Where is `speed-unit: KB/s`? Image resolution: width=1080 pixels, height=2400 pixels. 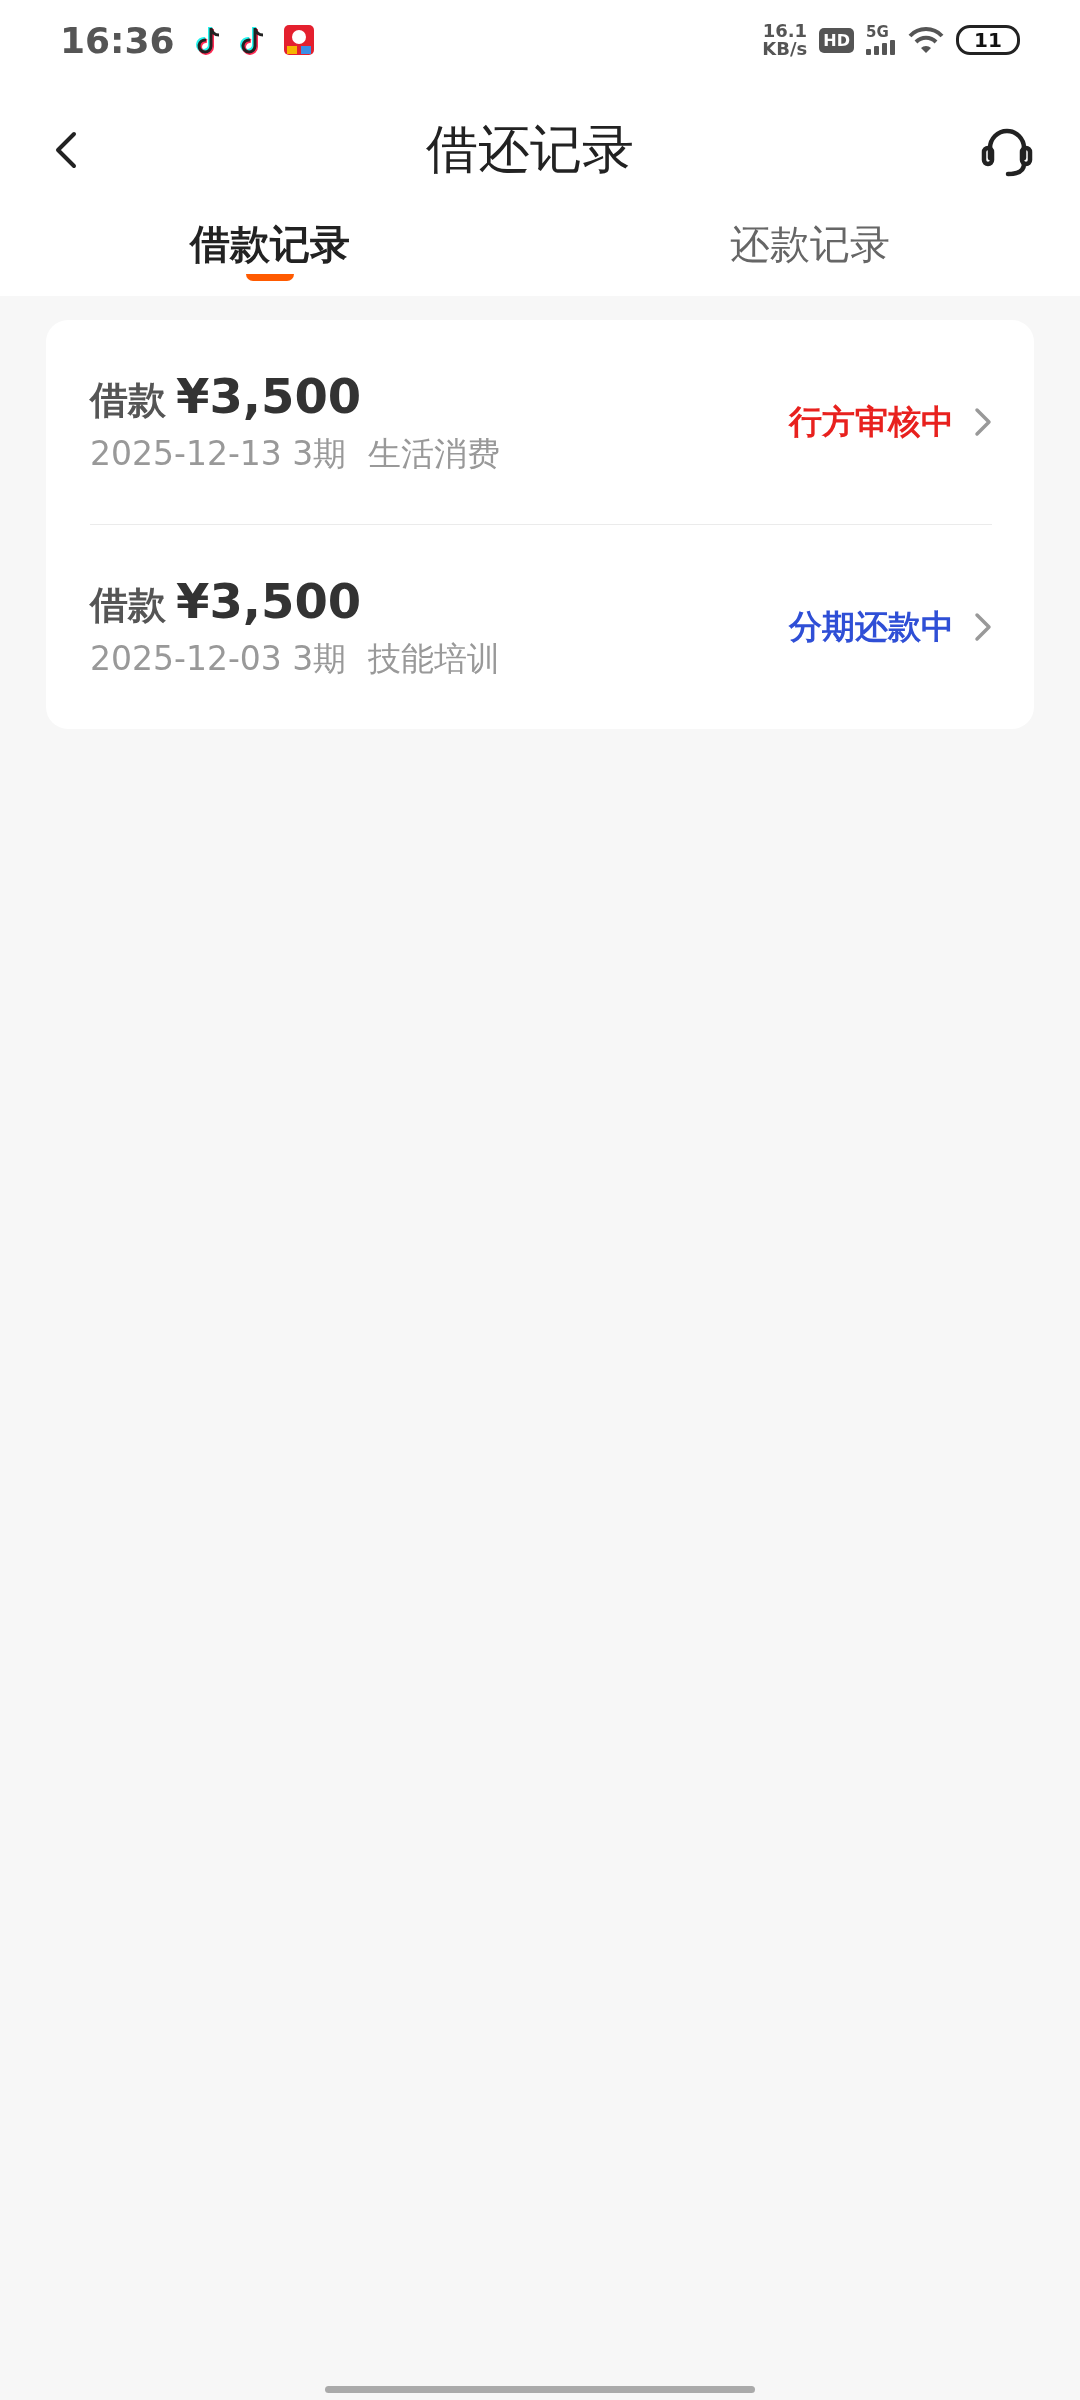
speed-unit: KB/s is located at coordinates (785, 49).